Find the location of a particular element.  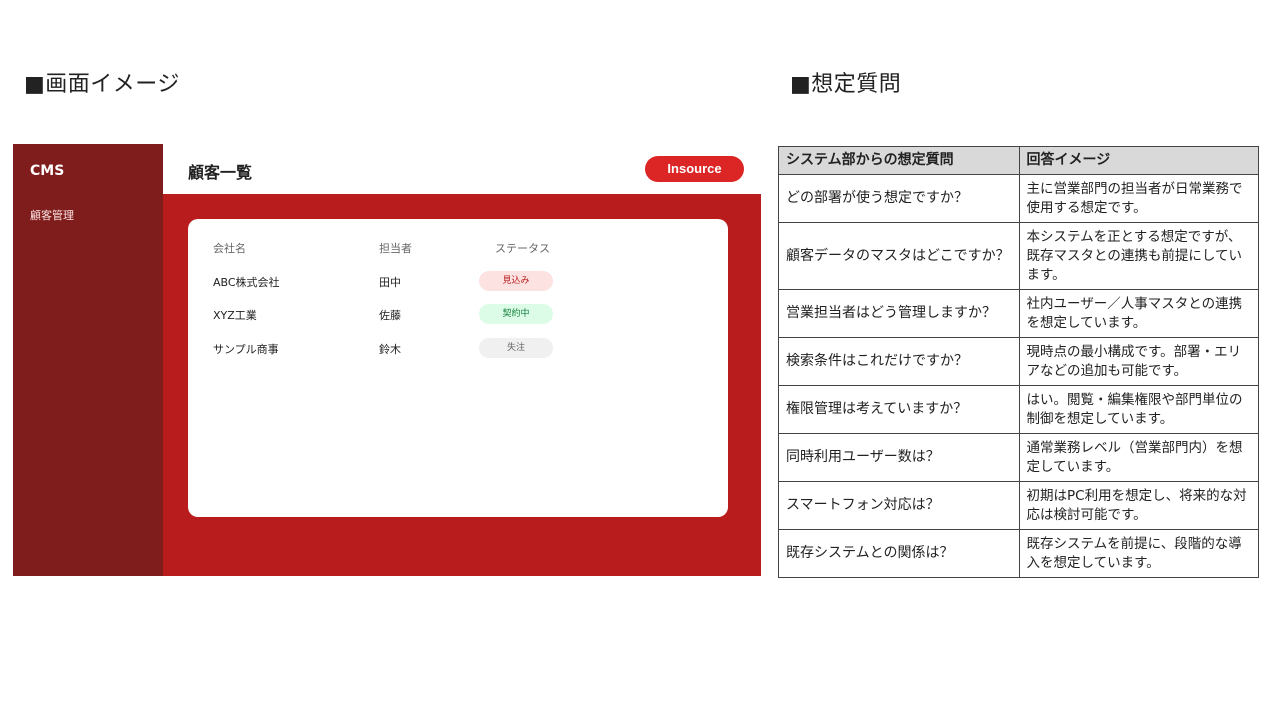

faq-row: 同時利用ユーザー数は？ 通常業務レベル（営業部門内）を想定しています。 is located at coordinates (1018, 457).